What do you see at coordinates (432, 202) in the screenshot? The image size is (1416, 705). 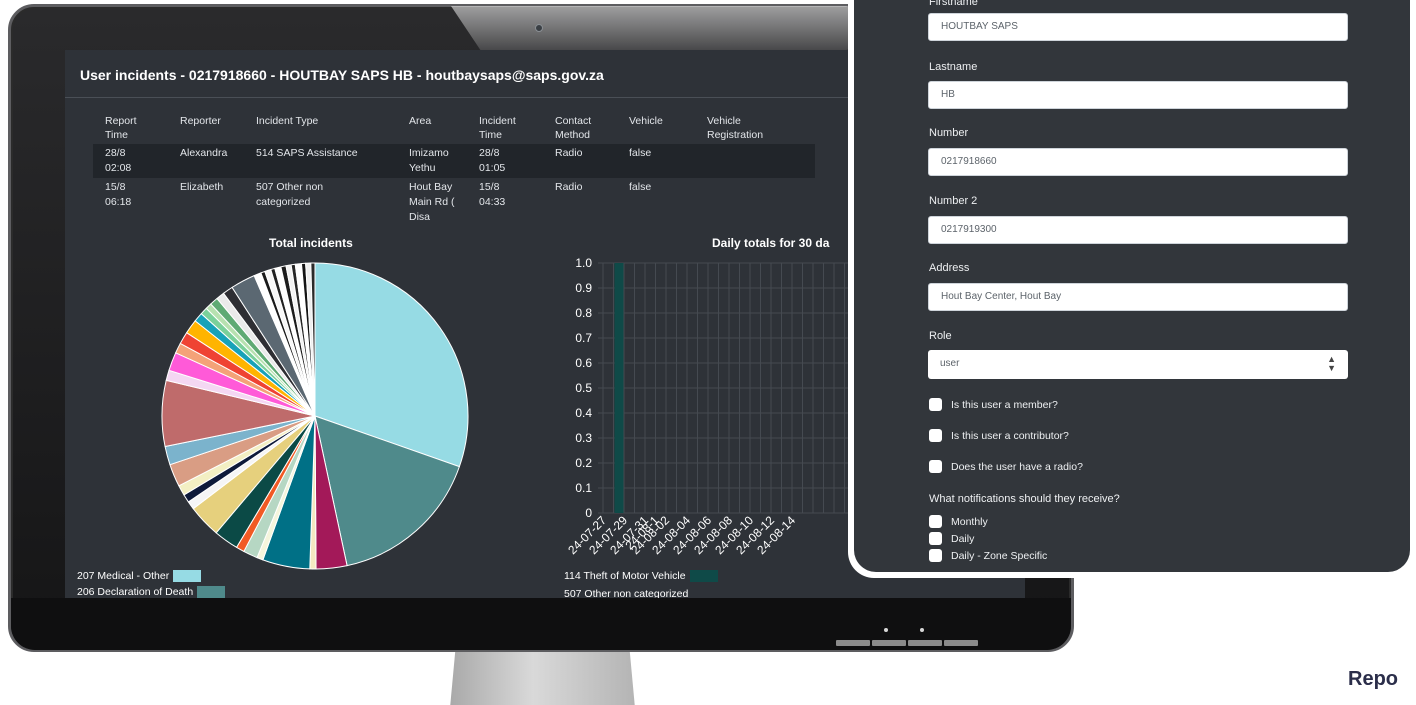 I see `cell-area: Hout Bay Main Rd (Disa` at bounding box center [432, 202].